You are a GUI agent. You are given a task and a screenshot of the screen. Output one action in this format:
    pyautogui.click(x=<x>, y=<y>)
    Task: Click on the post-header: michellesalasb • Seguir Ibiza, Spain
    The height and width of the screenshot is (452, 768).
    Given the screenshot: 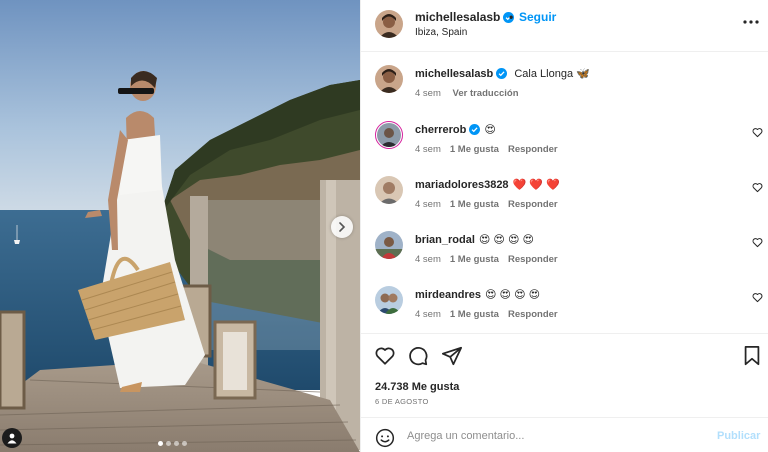 What is the action you would take?
    pyautogui.click(x=564, y=26)
    